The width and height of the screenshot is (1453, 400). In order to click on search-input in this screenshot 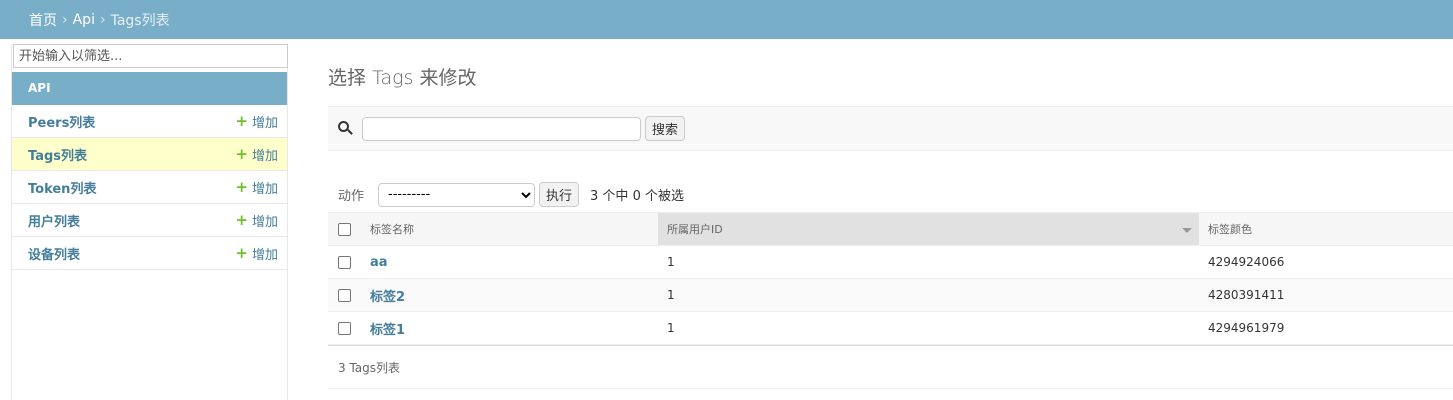, I will do `click(501, 128)`.